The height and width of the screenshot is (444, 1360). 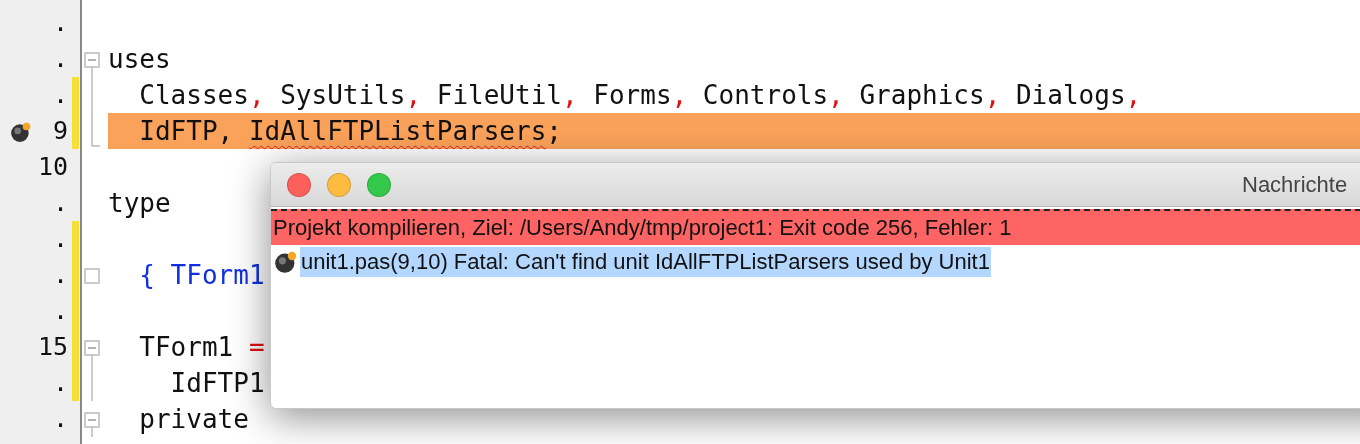 What do you see at coordinates (60, 131) in the screenshot?
I see `line-number: 9` at bounding box center [60, 131].